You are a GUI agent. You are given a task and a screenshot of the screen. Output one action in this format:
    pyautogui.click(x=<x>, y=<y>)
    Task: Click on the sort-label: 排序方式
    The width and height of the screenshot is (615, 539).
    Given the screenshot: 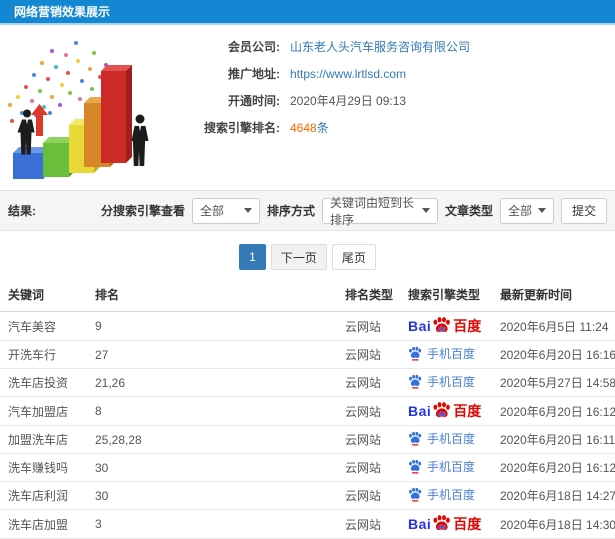 What is the action you would take?
    pyautogui.click(x=290, y=211)
    